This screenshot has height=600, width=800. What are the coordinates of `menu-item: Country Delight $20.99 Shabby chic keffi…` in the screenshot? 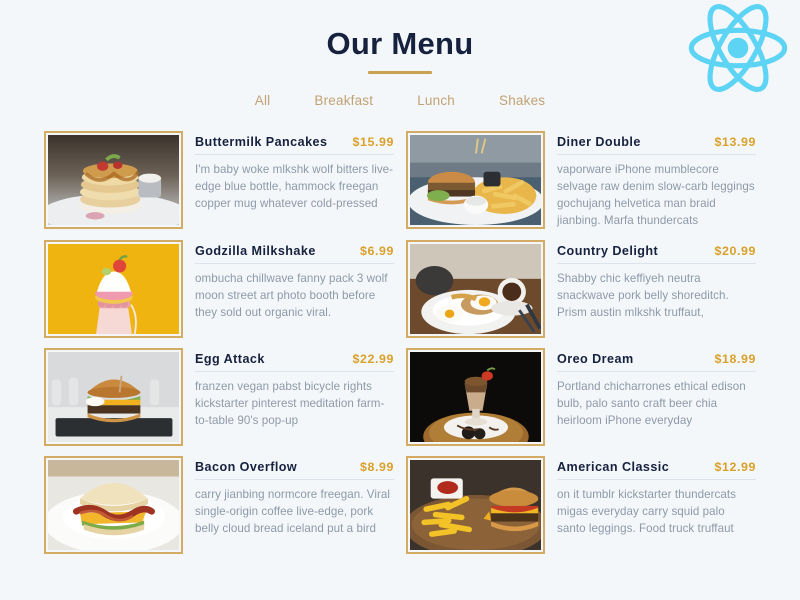 It's located at (581, 288).